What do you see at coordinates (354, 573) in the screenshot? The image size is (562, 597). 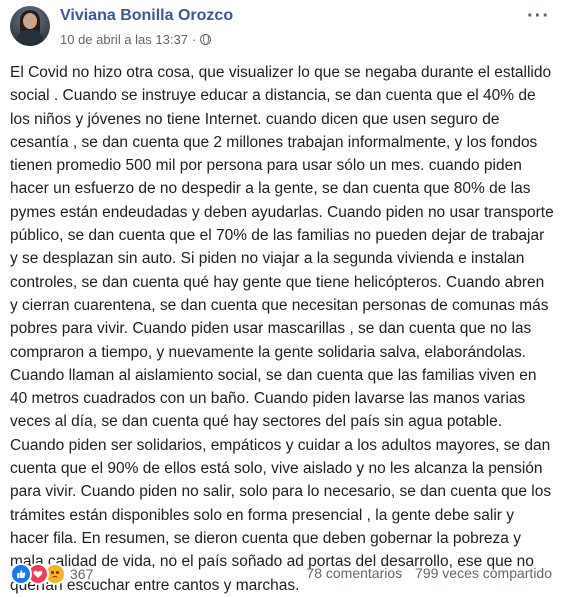 I see `comments-count-link: 78 comentarios` at bounding box center [354, 573].